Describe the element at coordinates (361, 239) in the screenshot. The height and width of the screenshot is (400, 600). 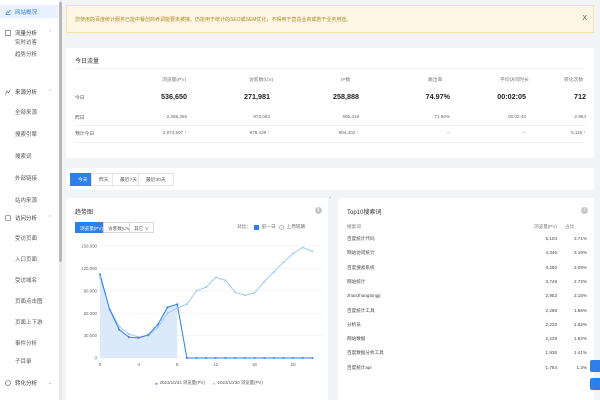
I see `search-term: 百度统计代码` at that location.